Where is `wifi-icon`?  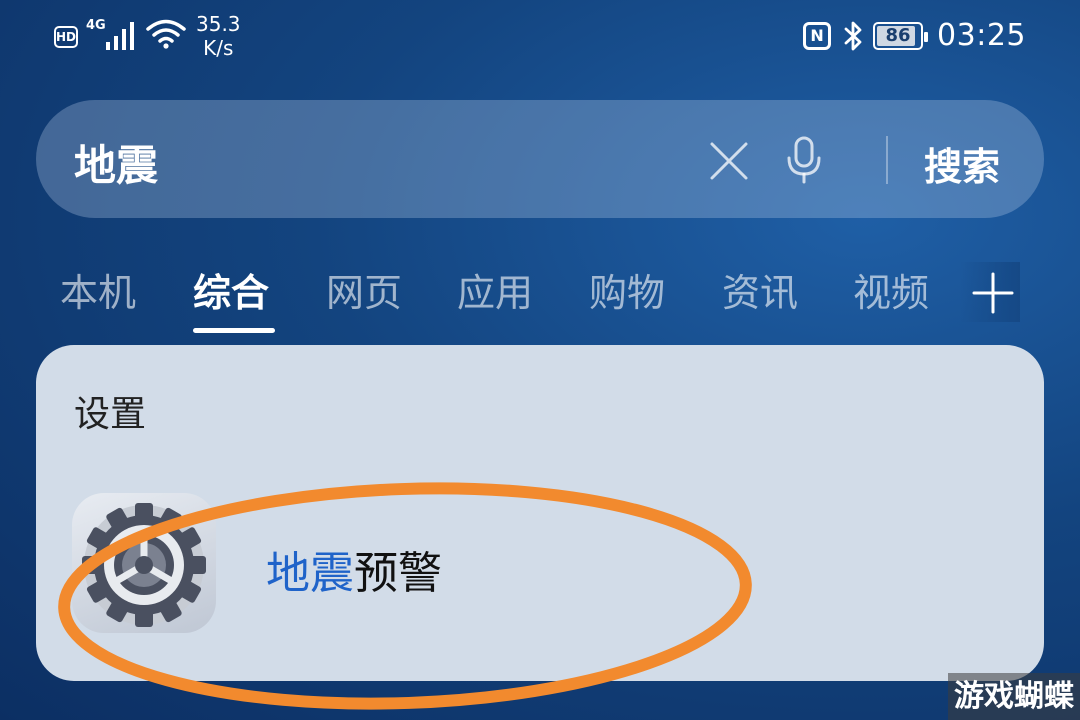
wifi-icon is located at coordinates (166, 34).